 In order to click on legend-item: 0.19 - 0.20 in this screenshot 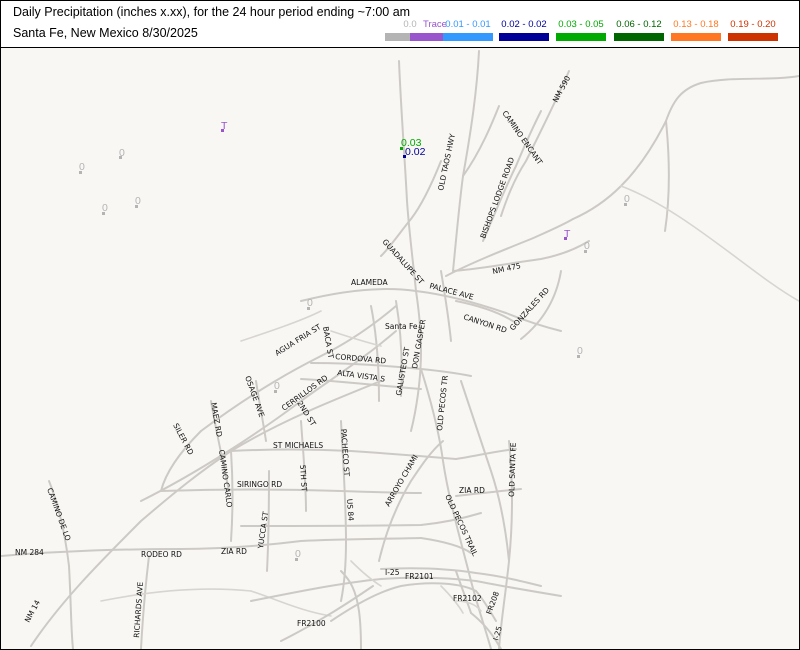, I will do `click(753, 30)`.